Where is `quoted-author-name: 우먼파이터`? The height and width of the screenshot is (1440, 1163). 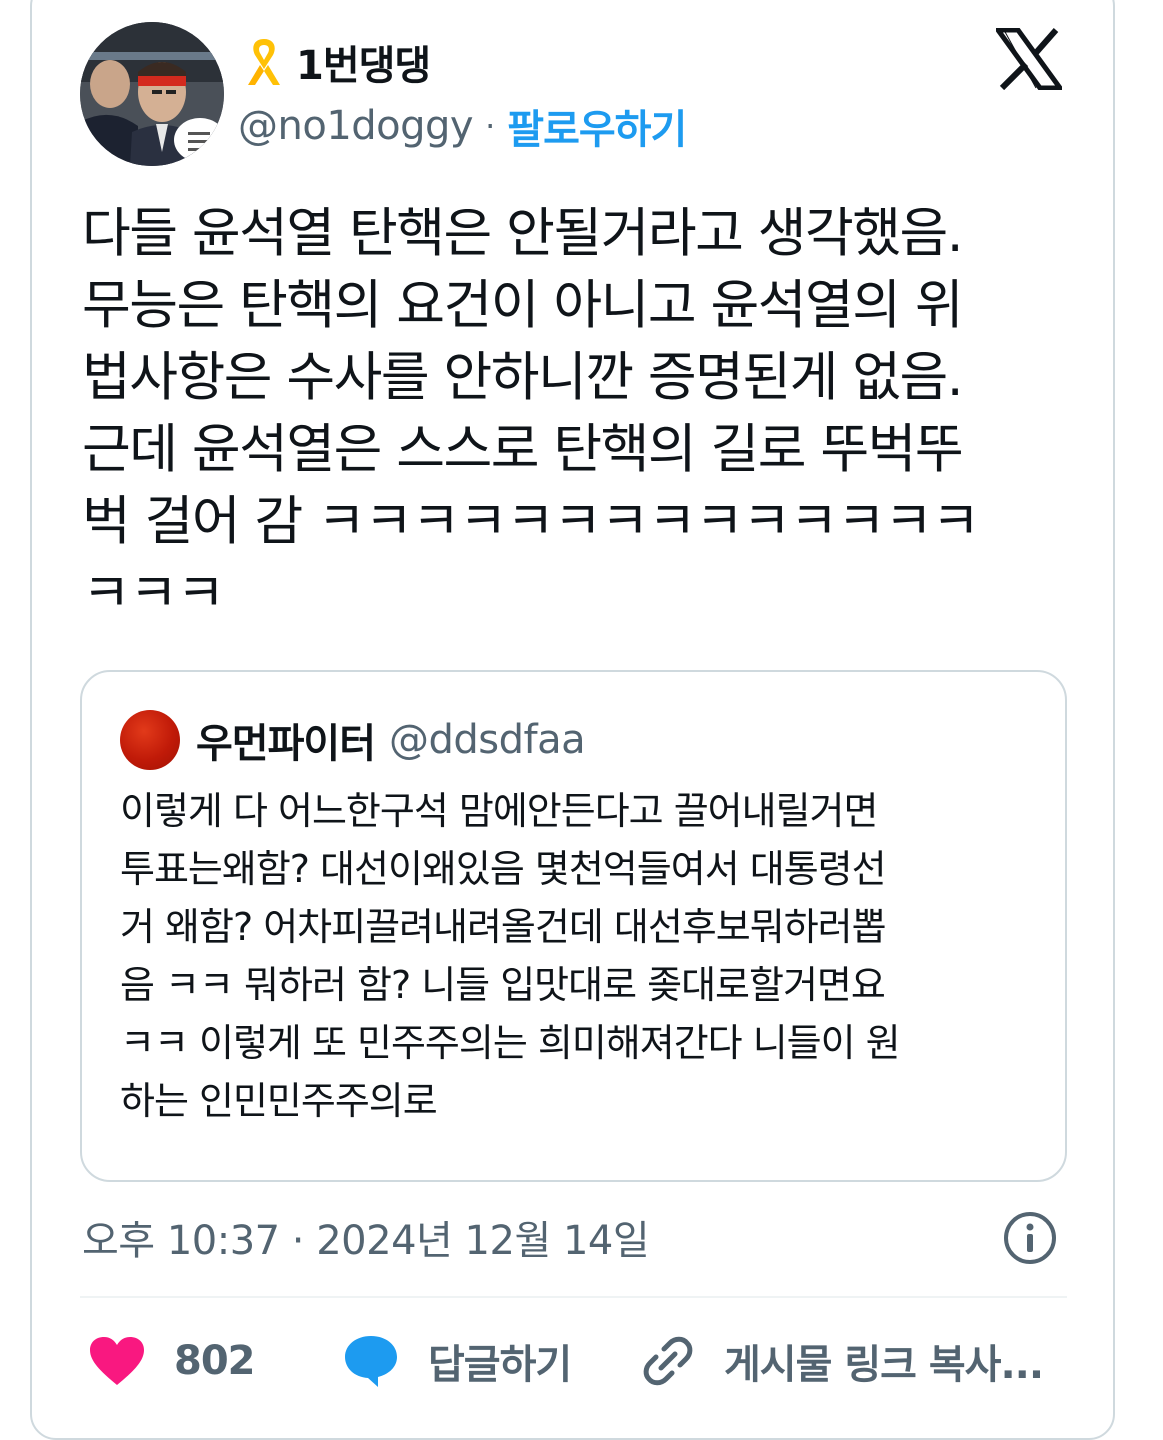 quoted-author-name: 우먼파이터 is located at coordinates (286, 744).